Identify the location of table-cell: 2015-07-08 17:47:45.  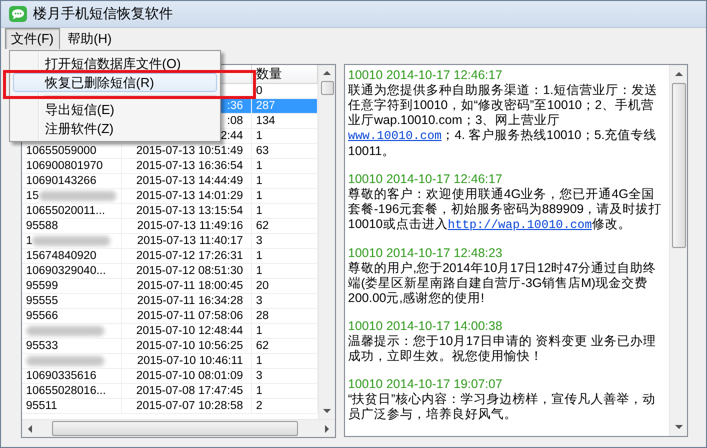
(189, 391).